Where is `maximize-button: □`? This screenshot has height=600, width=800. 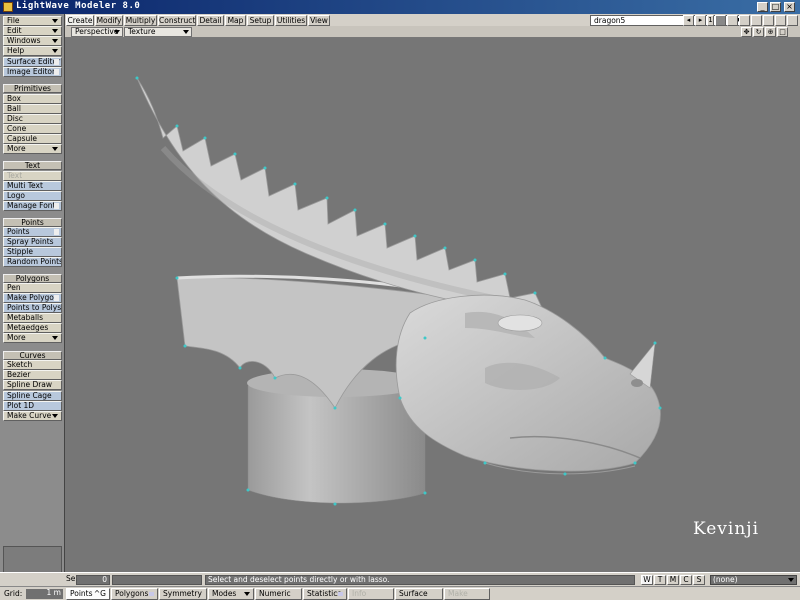 maximize-button: □ is located at coordinates (775, 7).